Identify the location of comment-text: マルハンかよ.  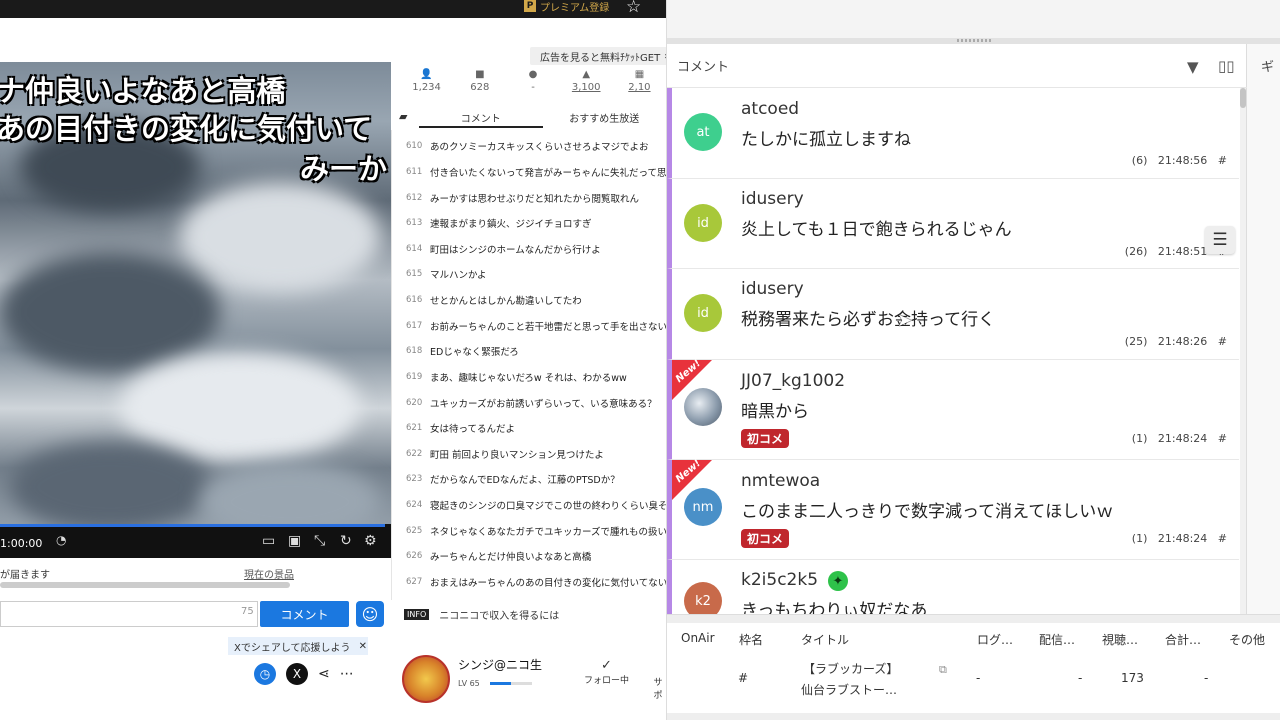
(458, 275).